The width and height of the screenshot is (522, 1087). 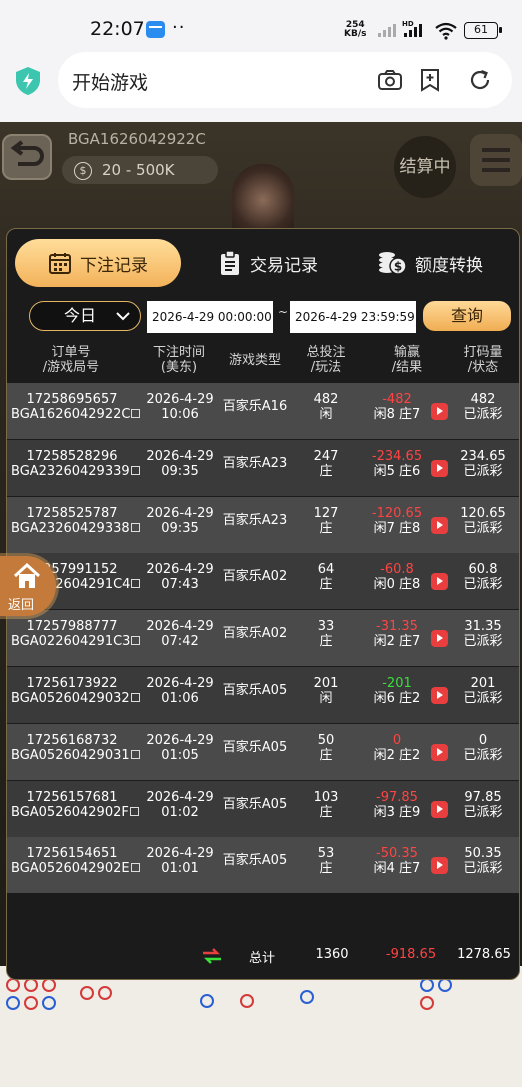 What do you see at coordinates (326, 691) in the screenshot?
I see `bet-cell: 201 闲` at bounding box center [326, 691].